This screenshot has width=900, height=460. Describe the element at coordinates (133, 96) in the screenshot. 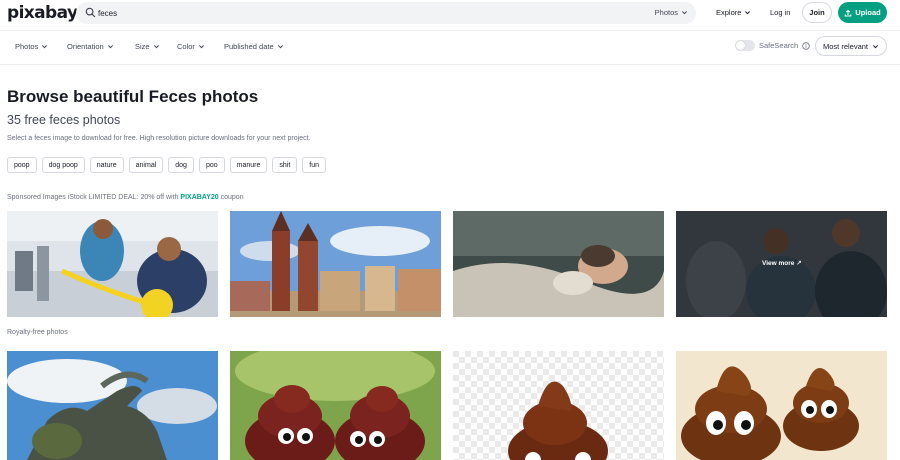

I see `page-title: Browse beautiful Feces photos` at that location.